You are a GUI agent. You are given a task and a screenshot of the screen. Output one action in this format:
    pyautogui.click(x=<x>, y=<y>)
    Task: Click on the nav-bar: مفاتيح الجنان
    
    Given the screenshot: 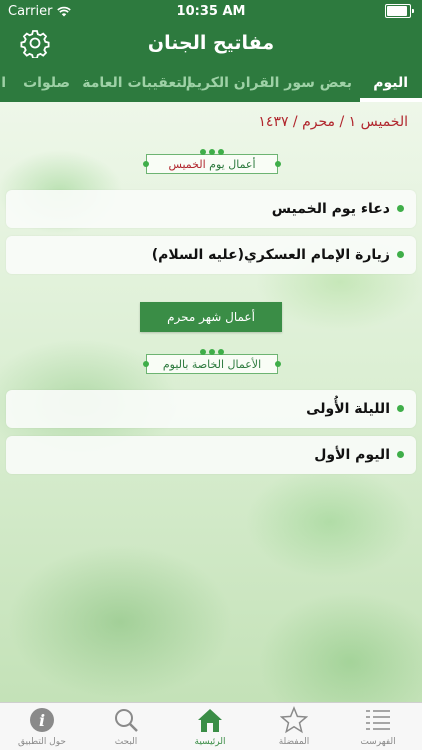 What is the action you would take?
    pyautogui.click(x=211, y=43)
    